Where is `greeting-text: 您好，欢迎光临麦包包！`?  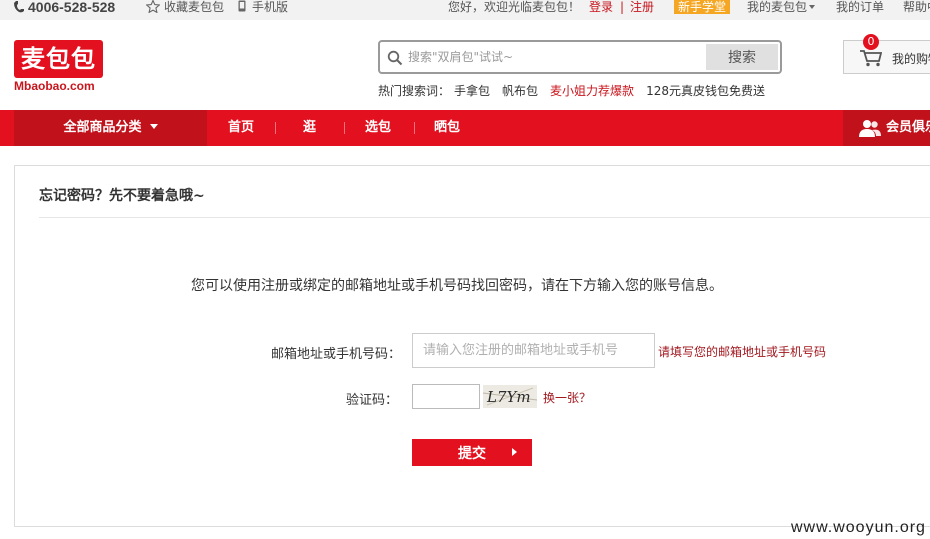
greeting-text: 您好，欢迎光临麦包包！ is located at coordinates (514, 7).